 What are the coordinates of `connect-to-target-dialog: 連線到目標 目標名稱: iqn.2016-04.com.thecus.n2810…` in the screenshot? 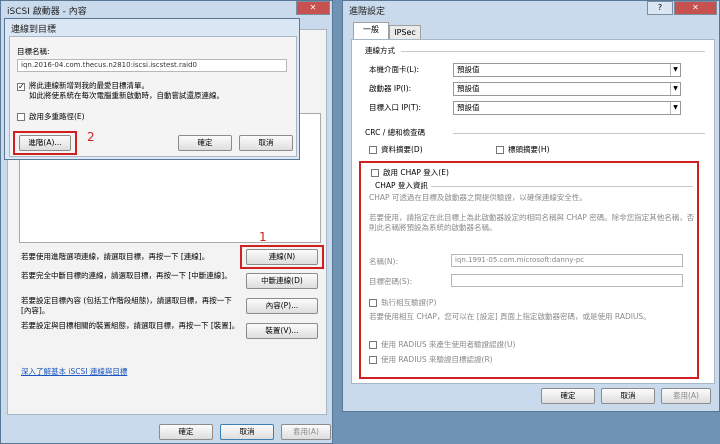 It's located at (152, 89).